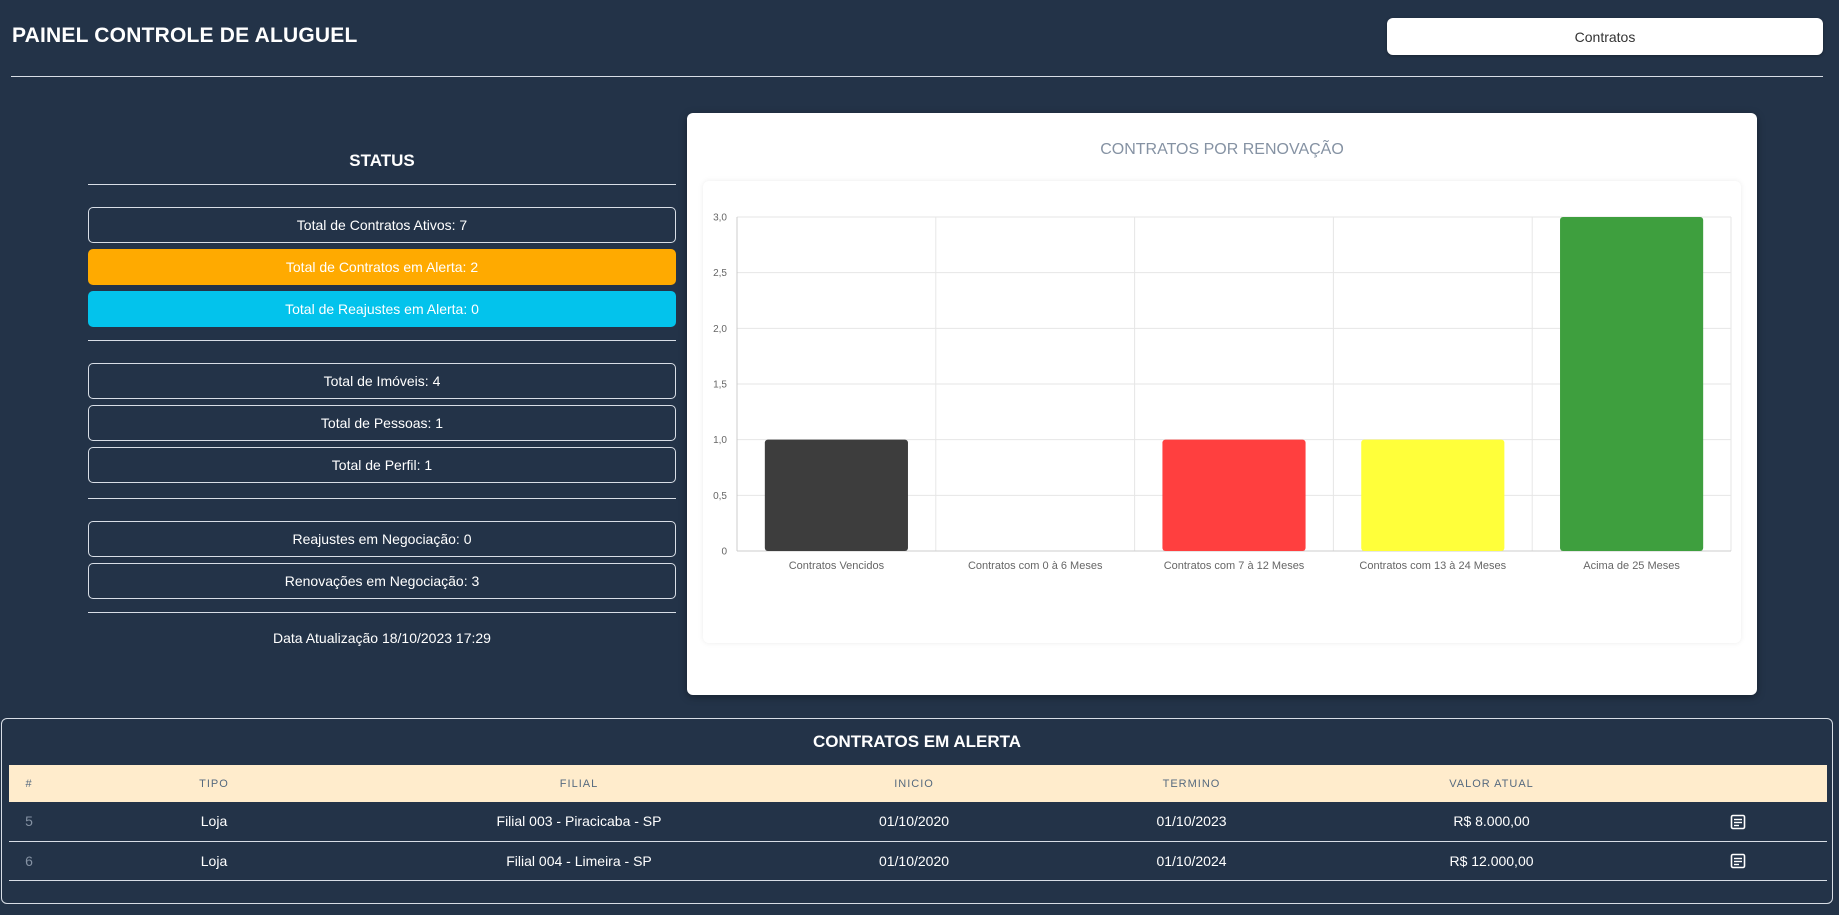 The height and width of the screenshot is (915, 1839). I want to click on stat-active-contracts: Total de Contratos Ativos: 7, so click(382, 225).